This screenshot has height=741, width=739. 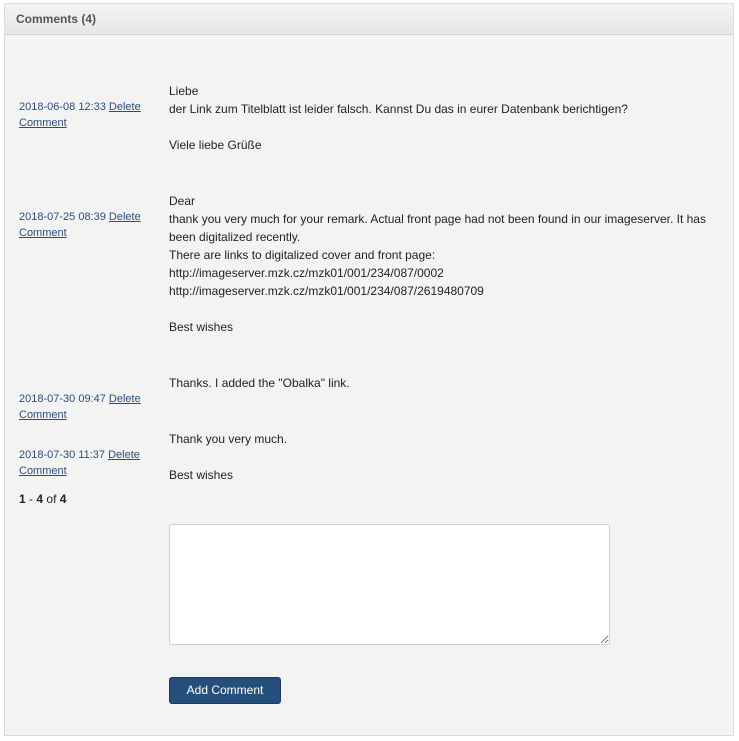 I want to click on comment-line: Thank you very much., so click(x=228, y=439).